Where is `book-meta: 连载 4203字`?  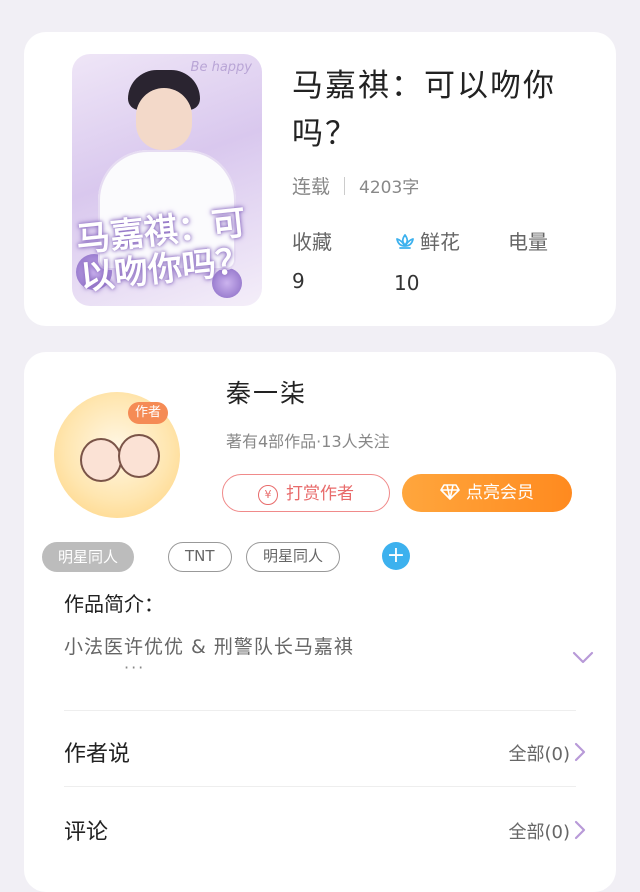 book-meta: 连载 4203字 is located at coordinates (355, 185).